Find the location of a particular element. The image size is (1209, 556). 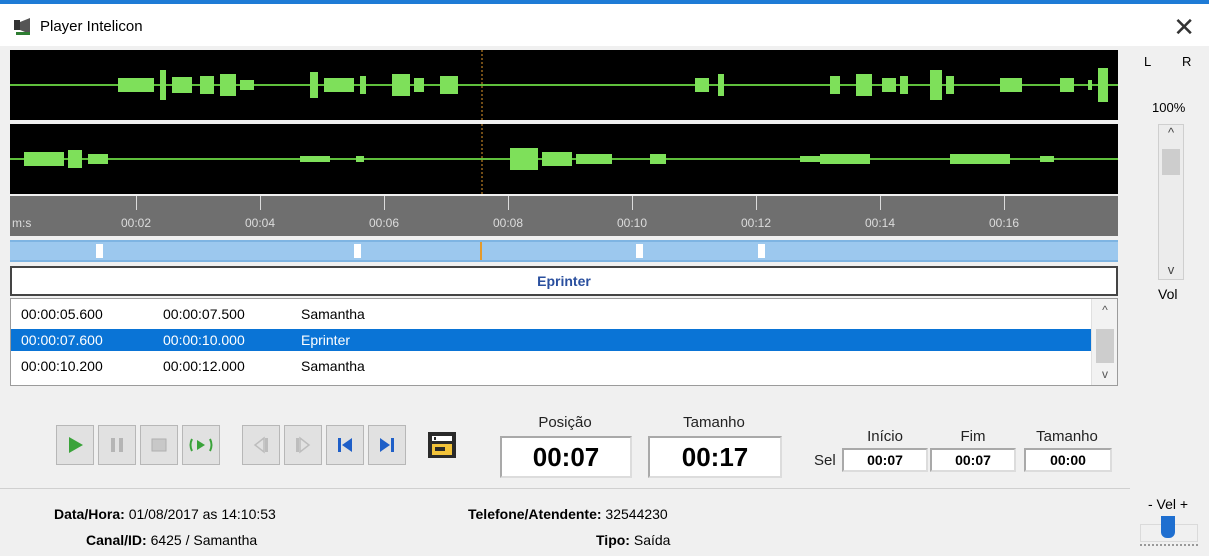

export-button is located at coordinates (442, 445).